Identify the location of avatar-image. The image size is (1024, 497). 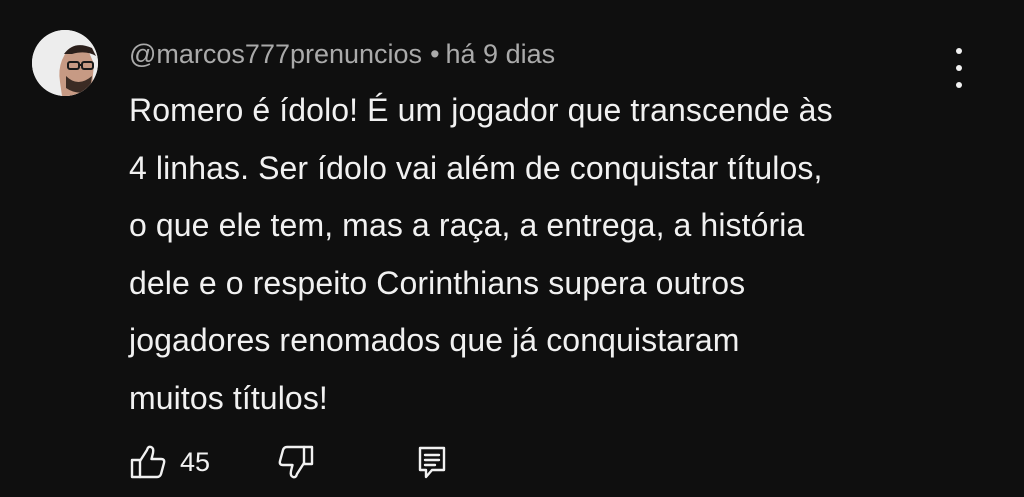
(65, 63).